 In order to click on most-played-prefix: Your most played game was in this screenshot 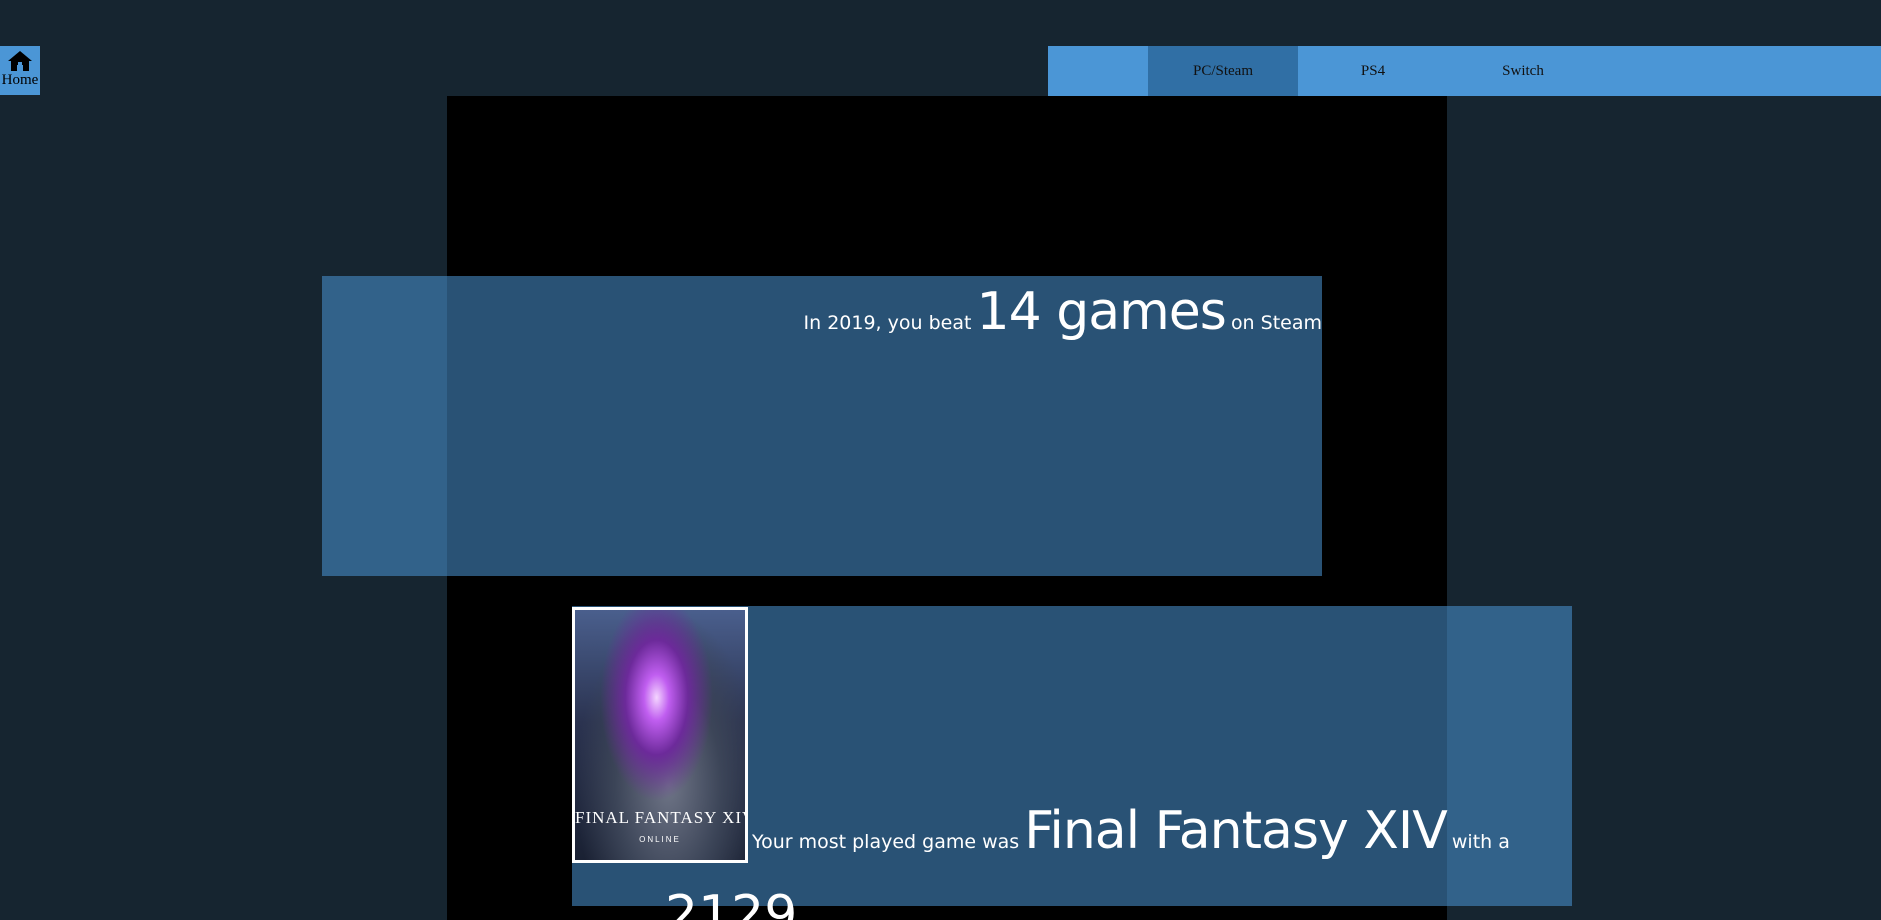, I will do `click(886, 842)`.